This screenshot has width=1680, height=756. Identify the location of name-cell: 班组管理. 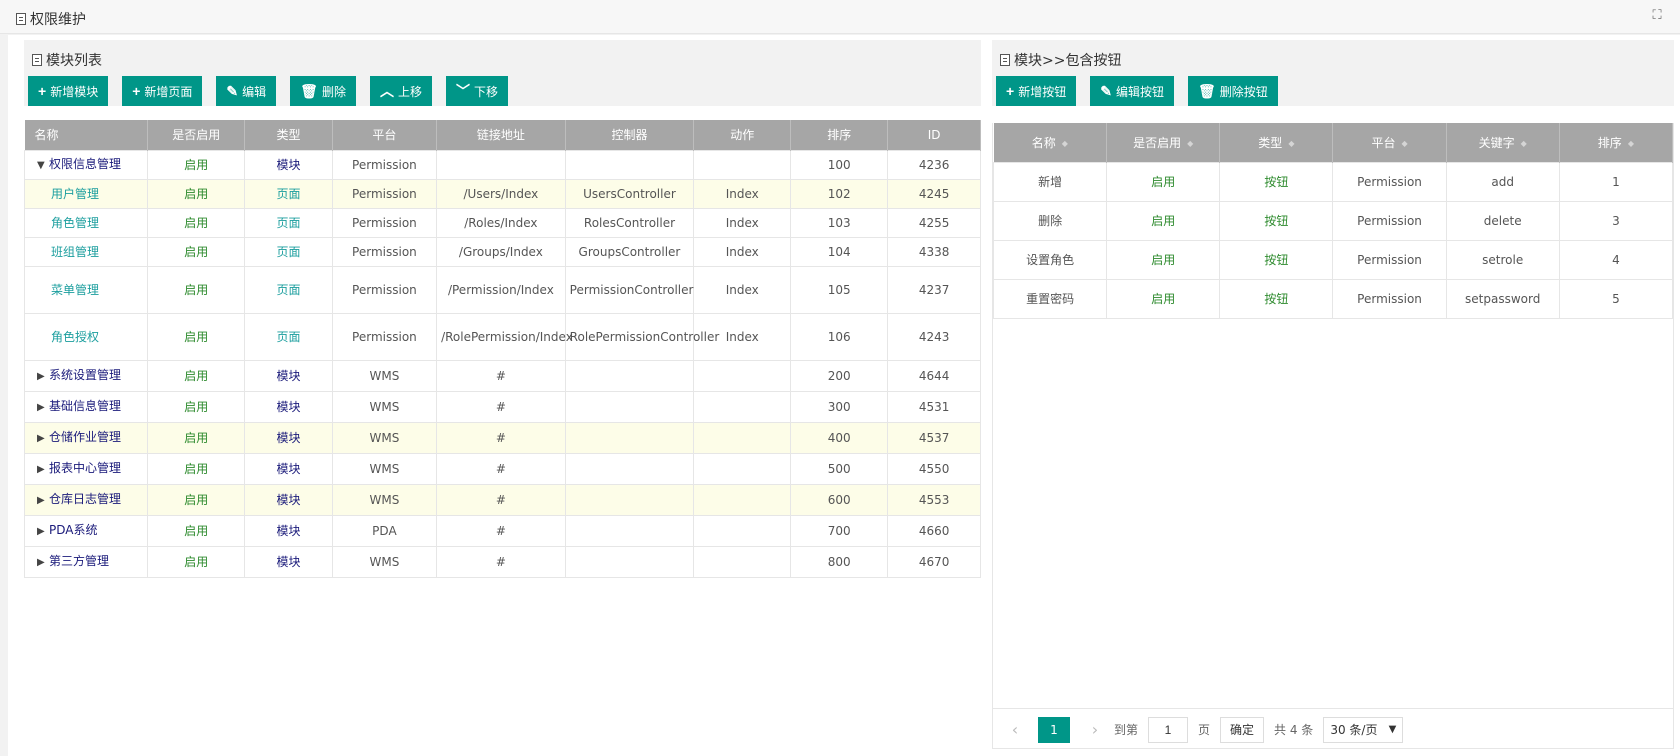
(86, 251).